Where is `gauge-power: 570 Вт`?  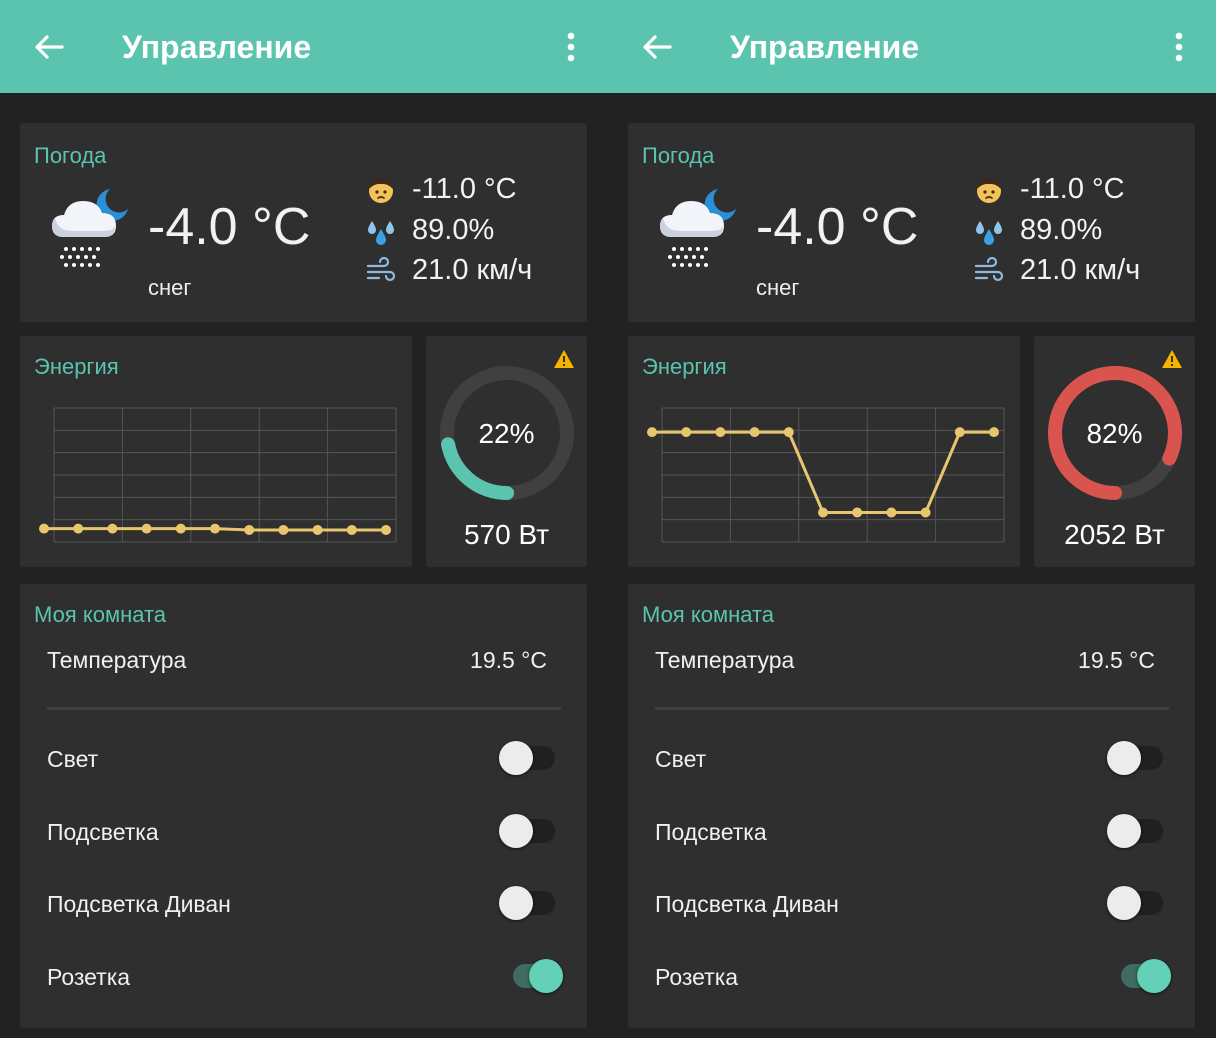 gauge-power: 570 Вт is located at coordinates (506, 534).